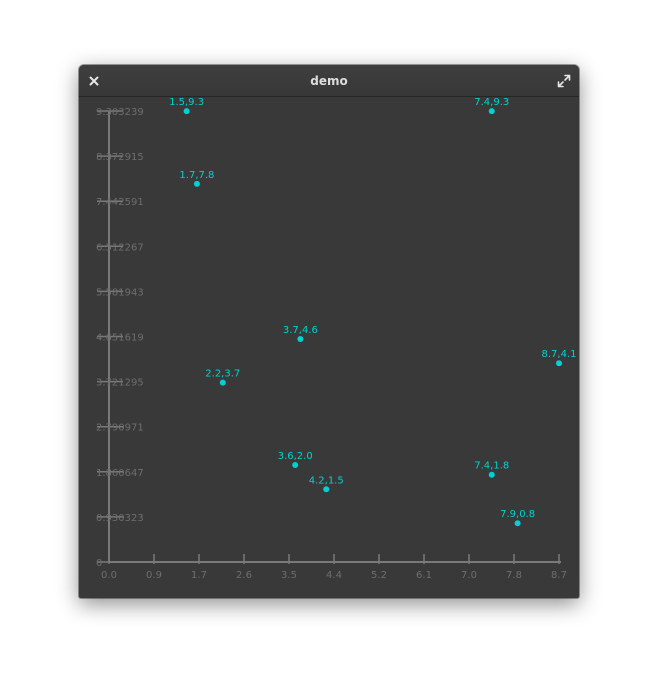 The height and width of the screenshot is (691, 658). What do you see at coordinates (120, 247) in the screenshot?
I see `y-tick-label: 6.512267` at bounding box center [120, 247].